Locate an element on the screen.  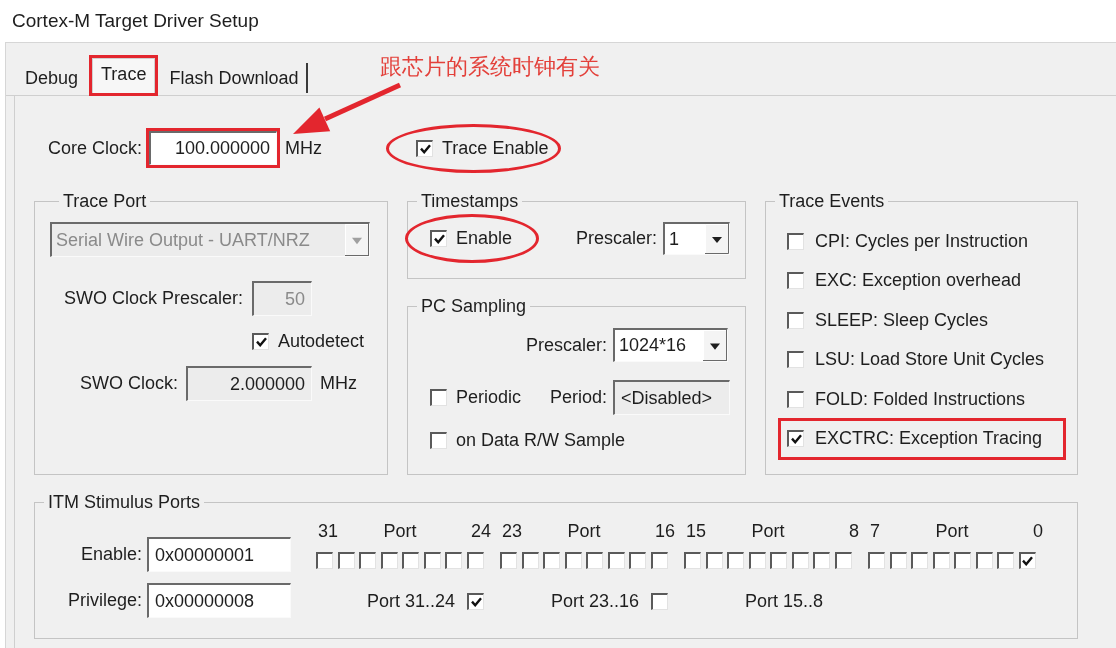
checkbox-label: CPI: Cycles per Instruction is located at coordinates (922, 241).